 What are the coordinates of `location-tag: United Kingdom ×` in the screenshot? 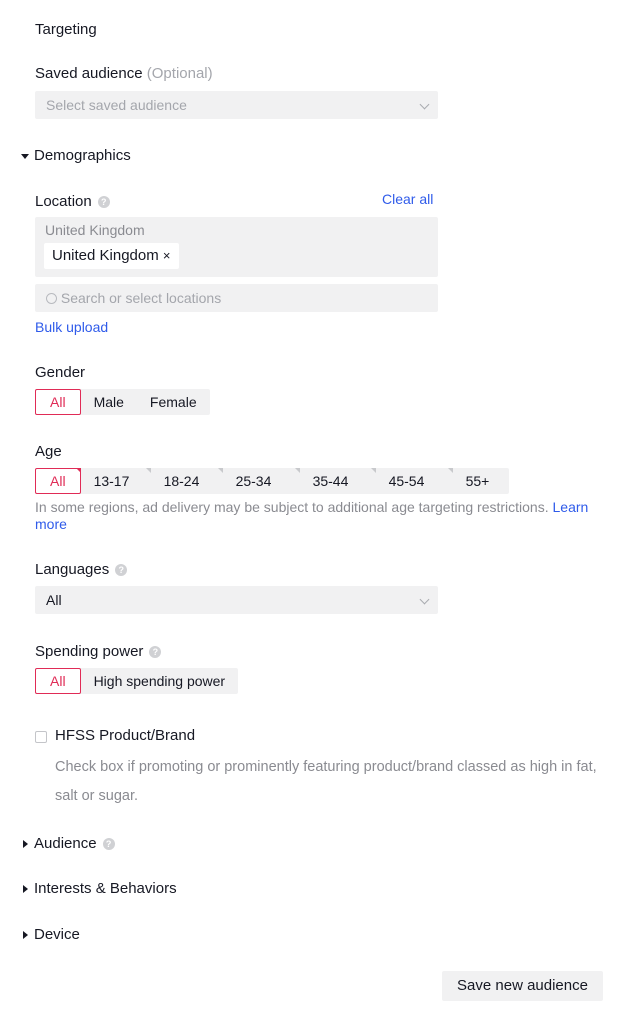 It's located at (111, 256).